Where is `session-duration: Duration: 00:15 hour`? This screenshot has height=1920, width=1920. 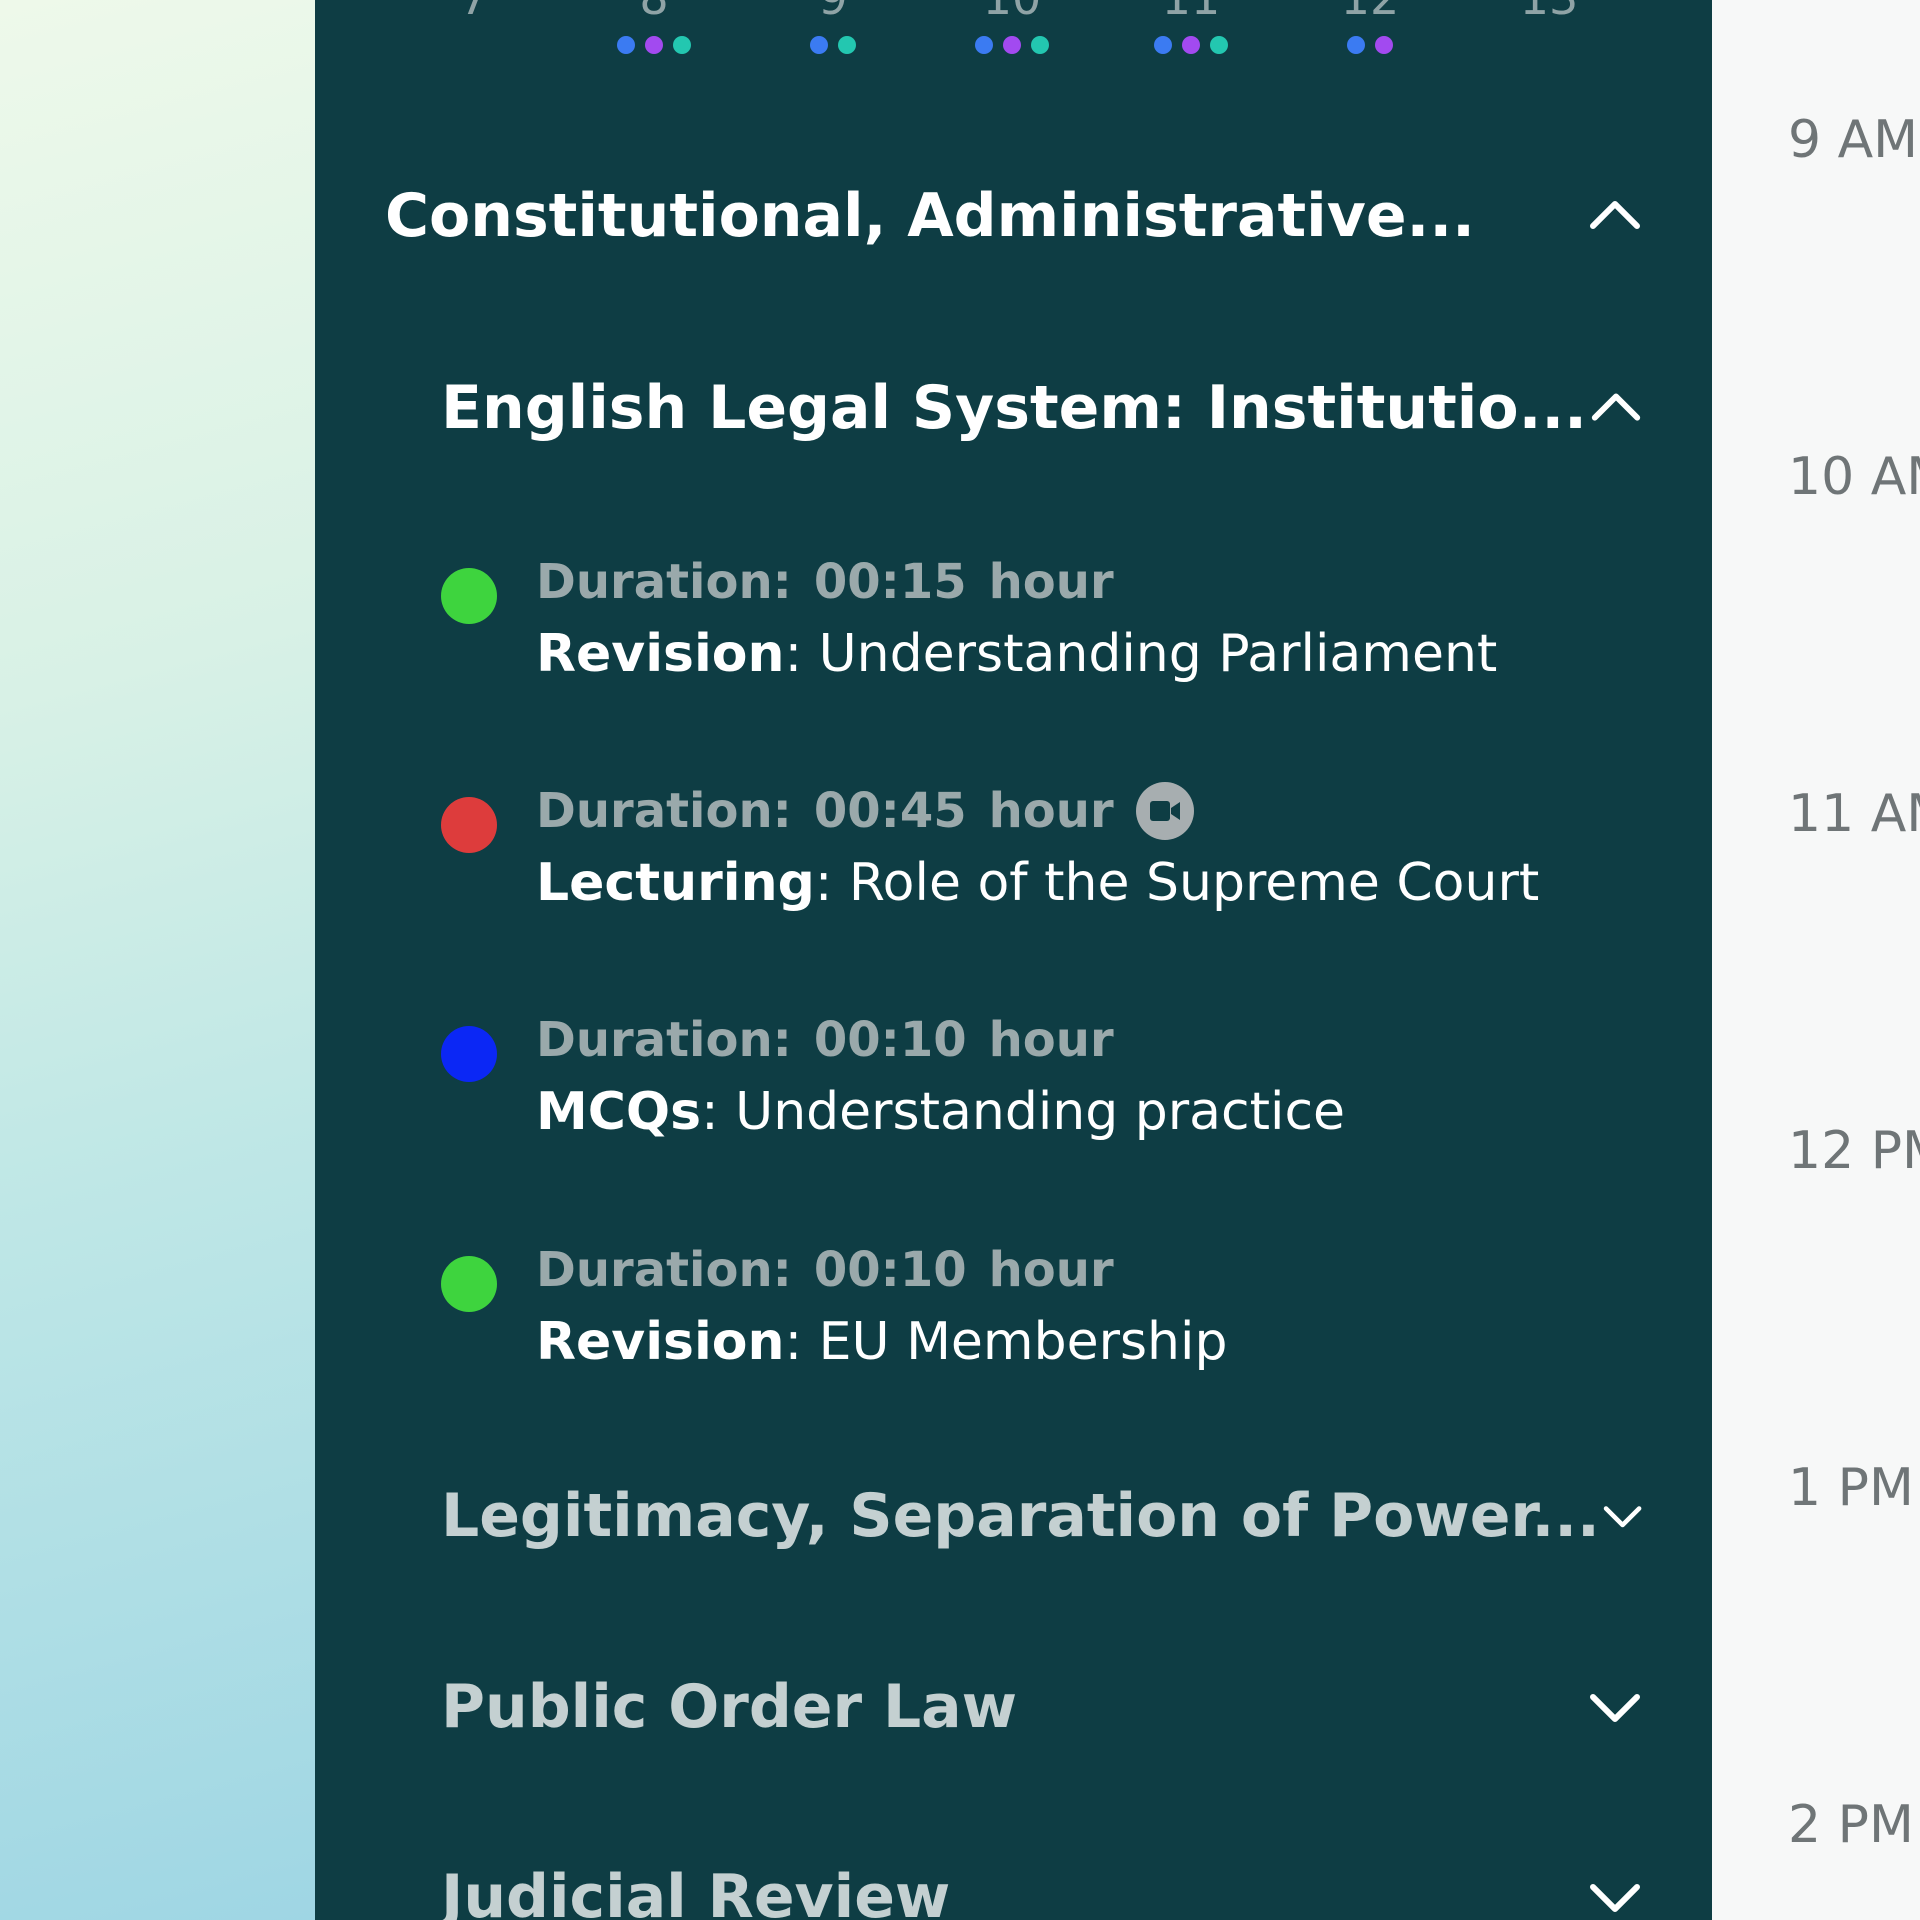
session-duration: Duration: 00:15 hour is located at coordinates (1016, 582).